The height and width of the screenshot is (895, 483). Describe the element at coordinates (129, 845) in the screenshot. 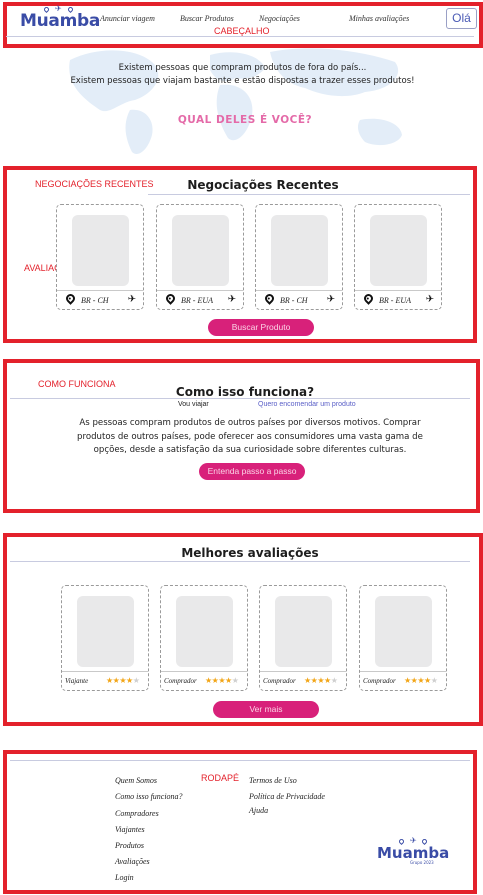

I see `footer-link-produtos: Produtos` at that location.